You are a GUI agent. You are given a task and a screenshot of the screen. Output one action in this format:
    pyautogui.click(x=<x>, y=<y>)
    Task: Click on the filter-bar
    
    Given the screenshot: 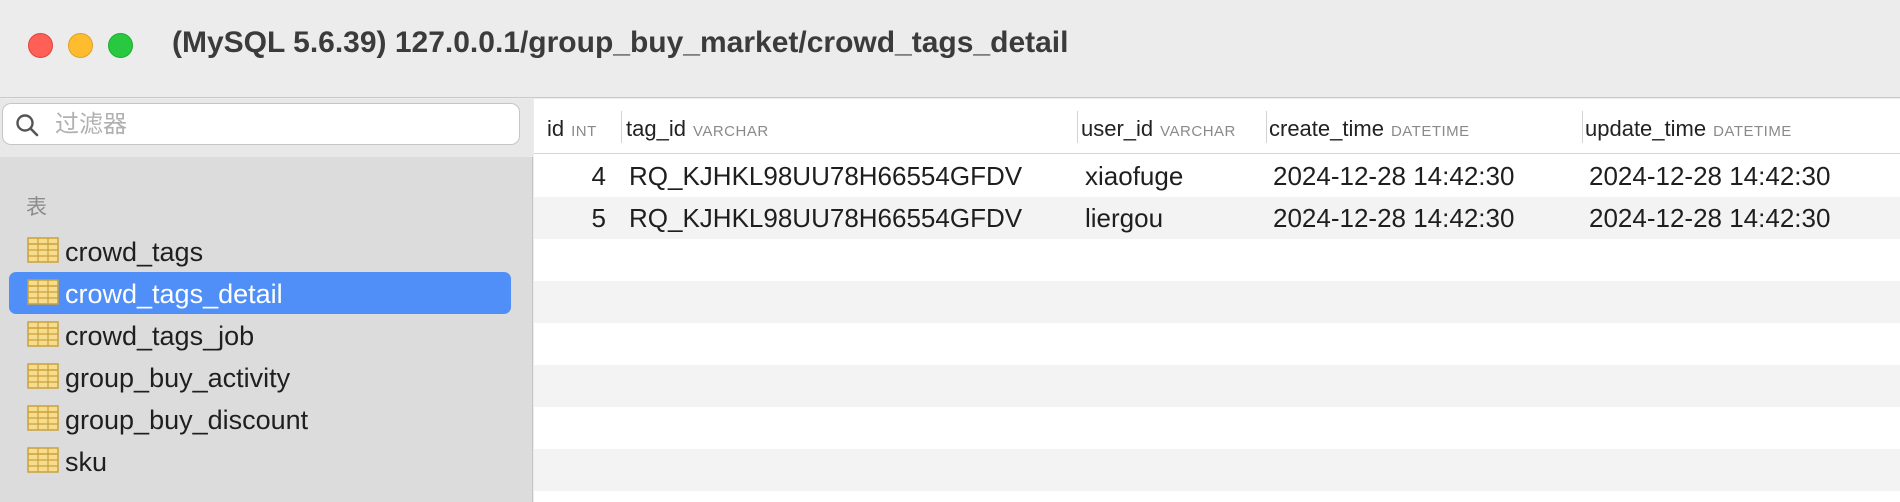 What is the action you would take?
    pyautogui.click(x=266, y=128)
    